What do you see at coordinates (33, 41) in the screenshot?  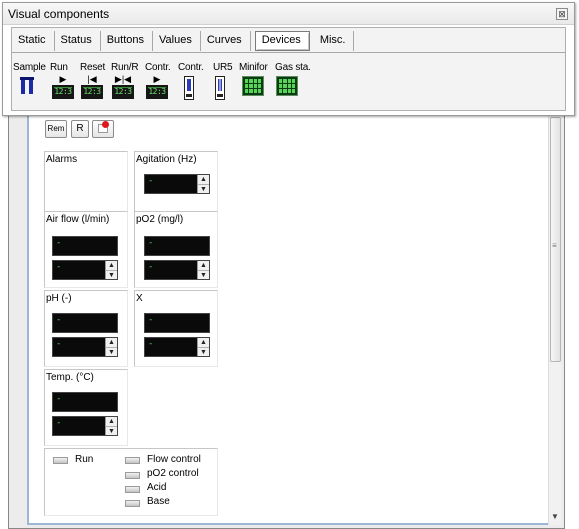 I see `tab-static: Static` at bounding box center [33, 41].